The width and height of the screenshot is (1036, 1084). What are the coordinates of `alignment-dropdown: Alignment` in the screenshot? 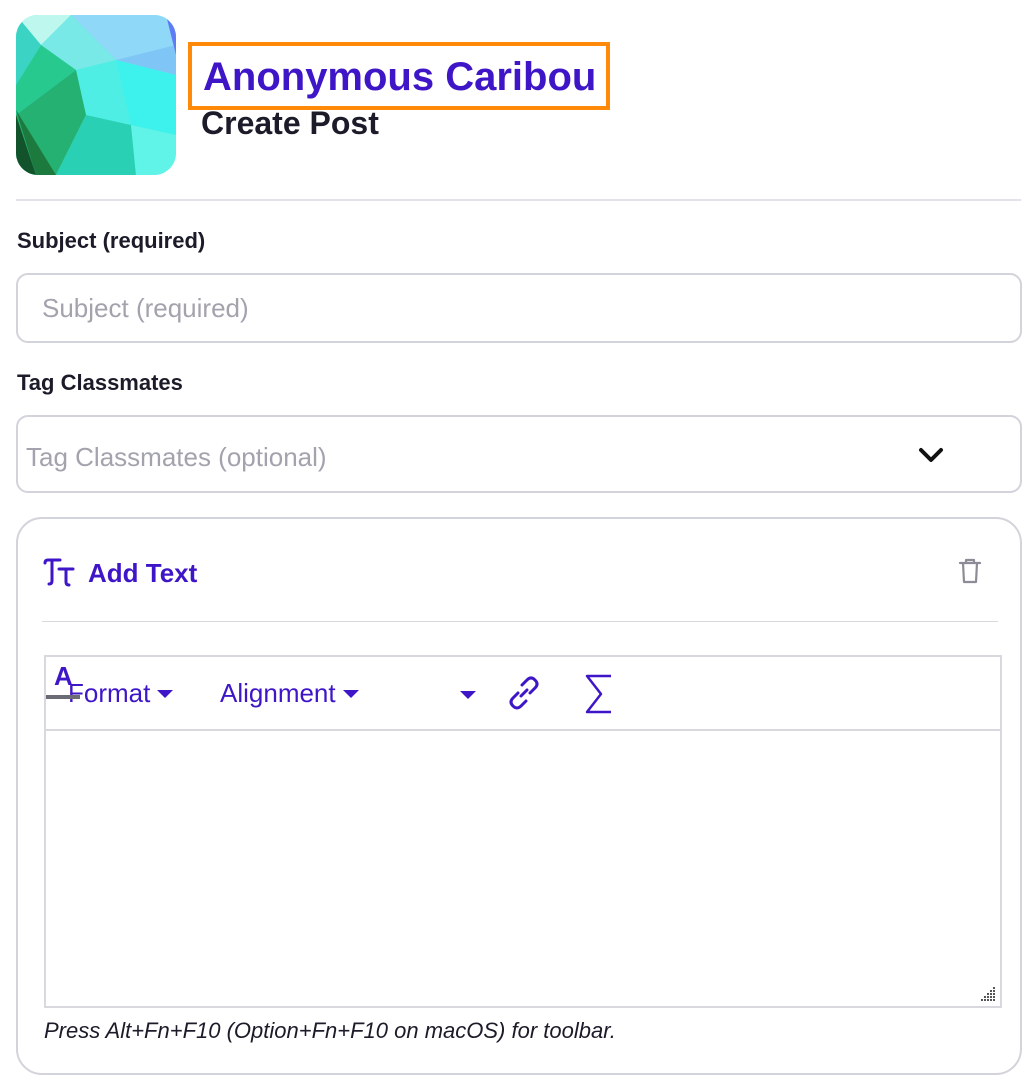 It's located at (289, 693).